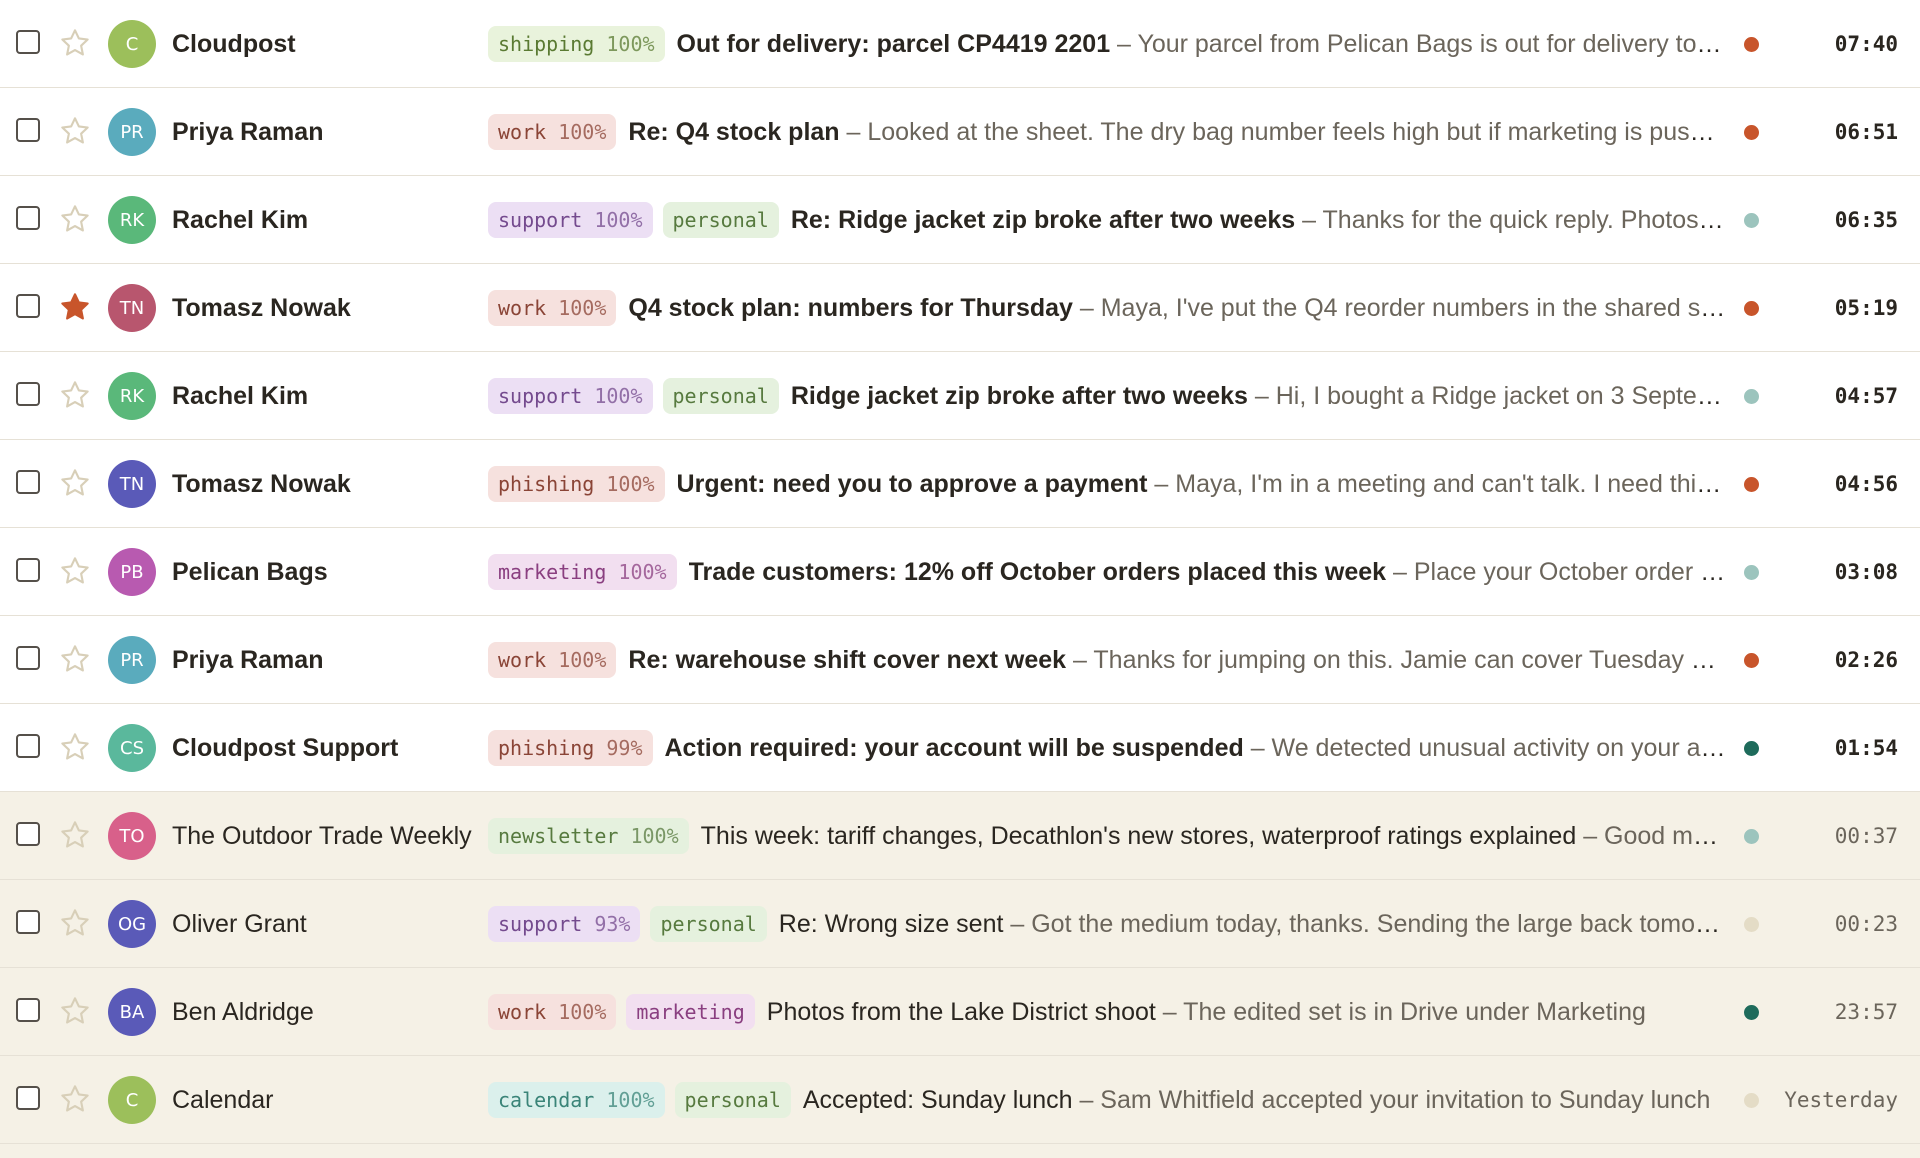  What do you see at coordinates (850, 307) in the screenshot?
I see `email-subject: Q4 stock plan: numbers for Thursday` at bounding box center [850, 307].